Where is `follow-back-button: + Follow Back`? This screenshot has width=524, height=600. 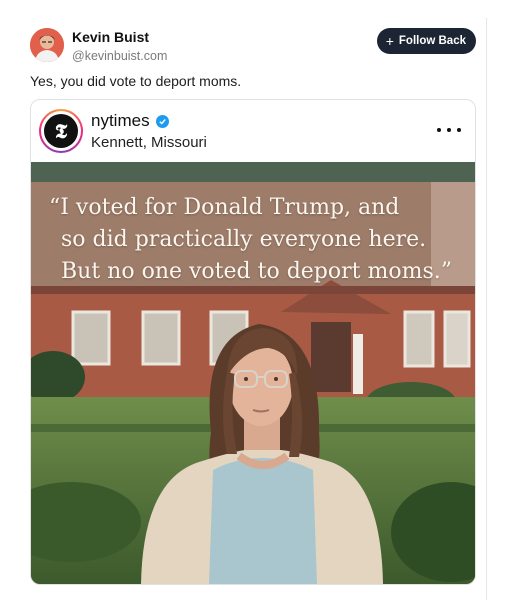 follow-back-button: + Follow Back is located at coordinates (426, 41).